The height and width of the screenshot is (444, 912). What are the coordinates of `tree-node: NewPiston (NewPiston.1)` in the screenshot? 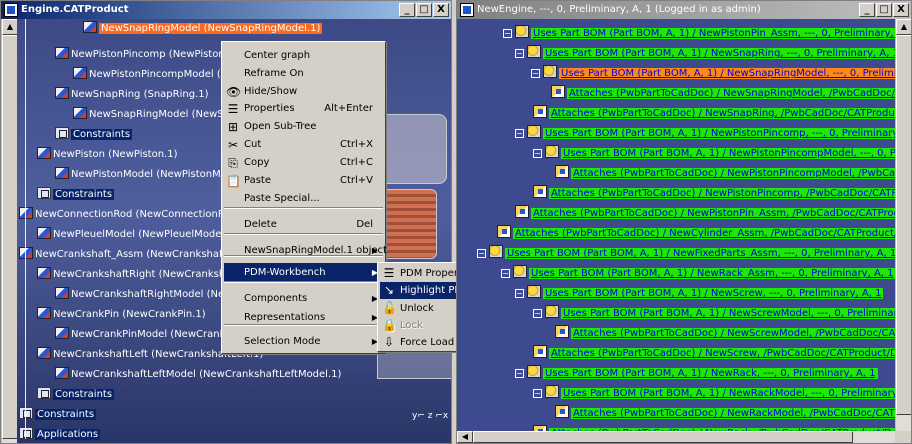 It's located at (107, 155).